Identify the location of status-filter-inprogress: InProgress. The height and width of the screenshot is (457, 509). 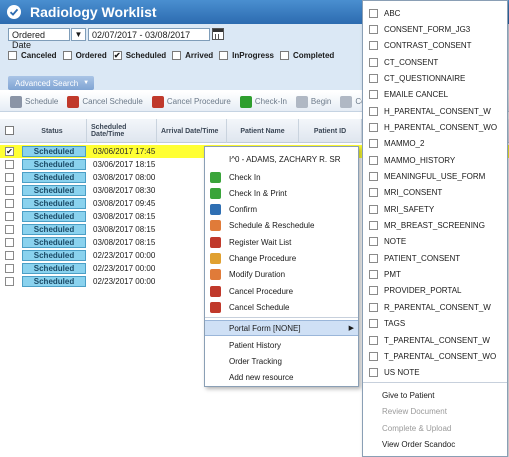
(246, 55).